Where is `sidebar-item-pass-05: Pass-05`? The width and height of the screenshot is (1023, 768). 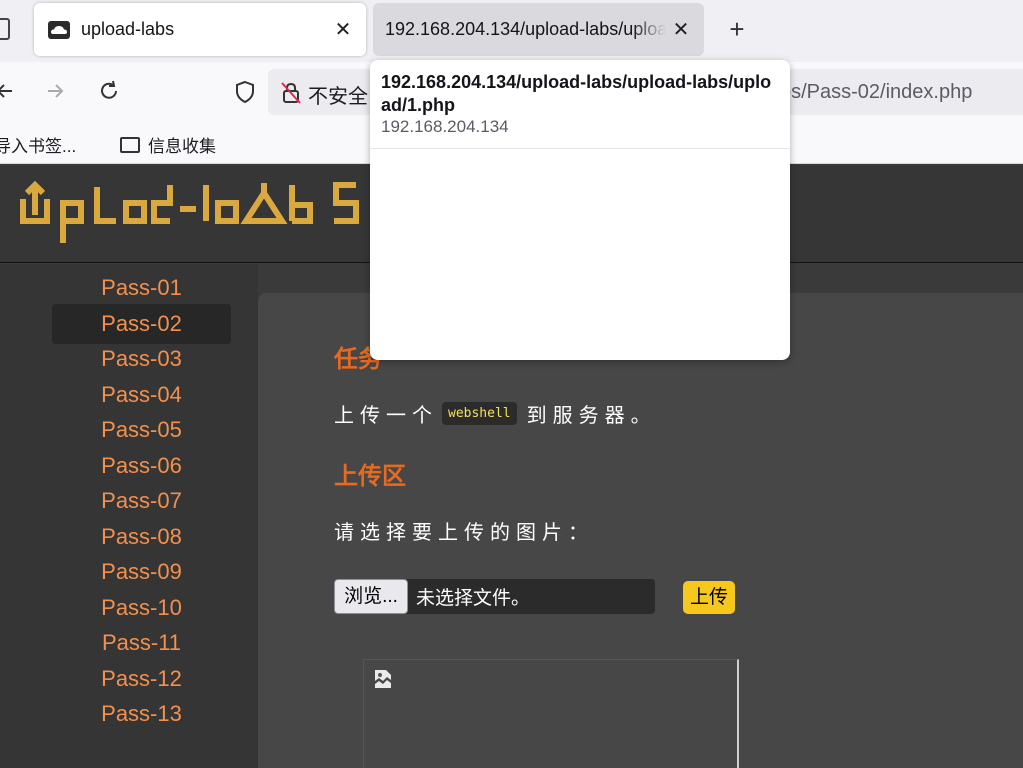
sidebar-item-pass-05: Pass-05 is located at coordinates (141, 430).